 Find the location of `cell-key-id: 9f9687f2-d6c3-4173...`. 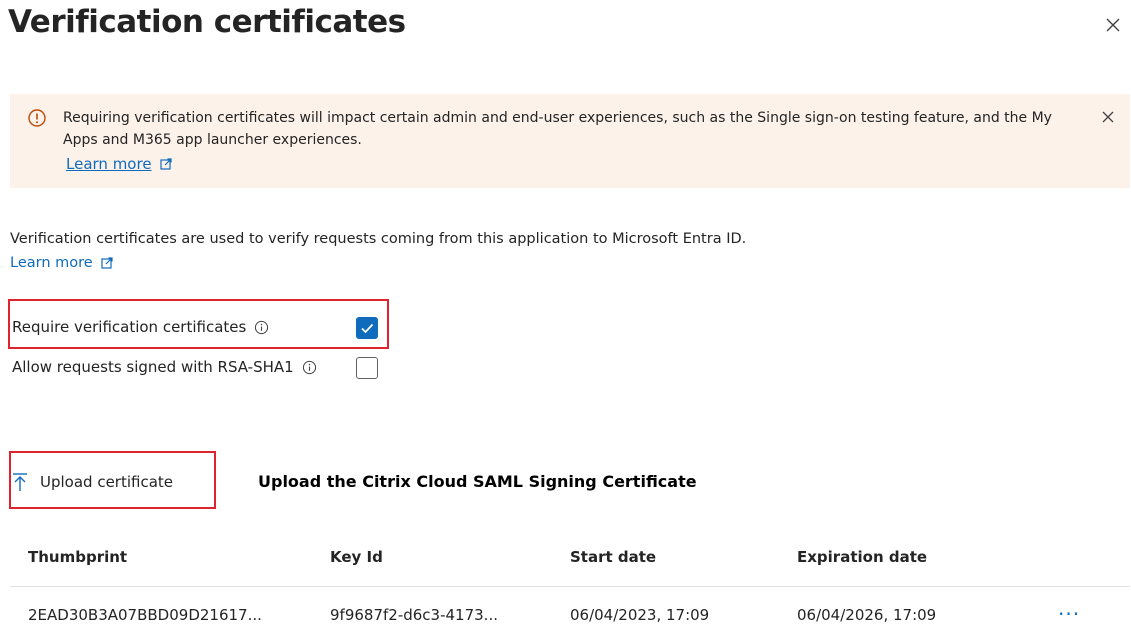

cell-key-id: 9f9687f2-d6c3-4173... is located at coordinates (414, 615).